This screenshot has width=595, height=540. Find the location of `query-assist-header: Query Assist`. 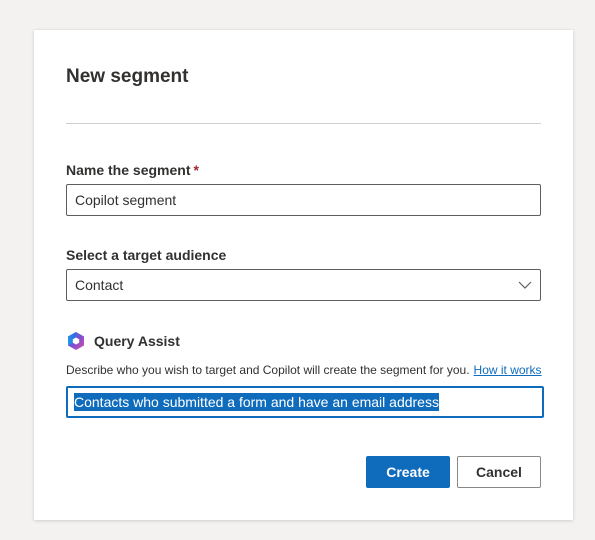

query-assist-header: Query Assist is located at coordinates (123, 341).